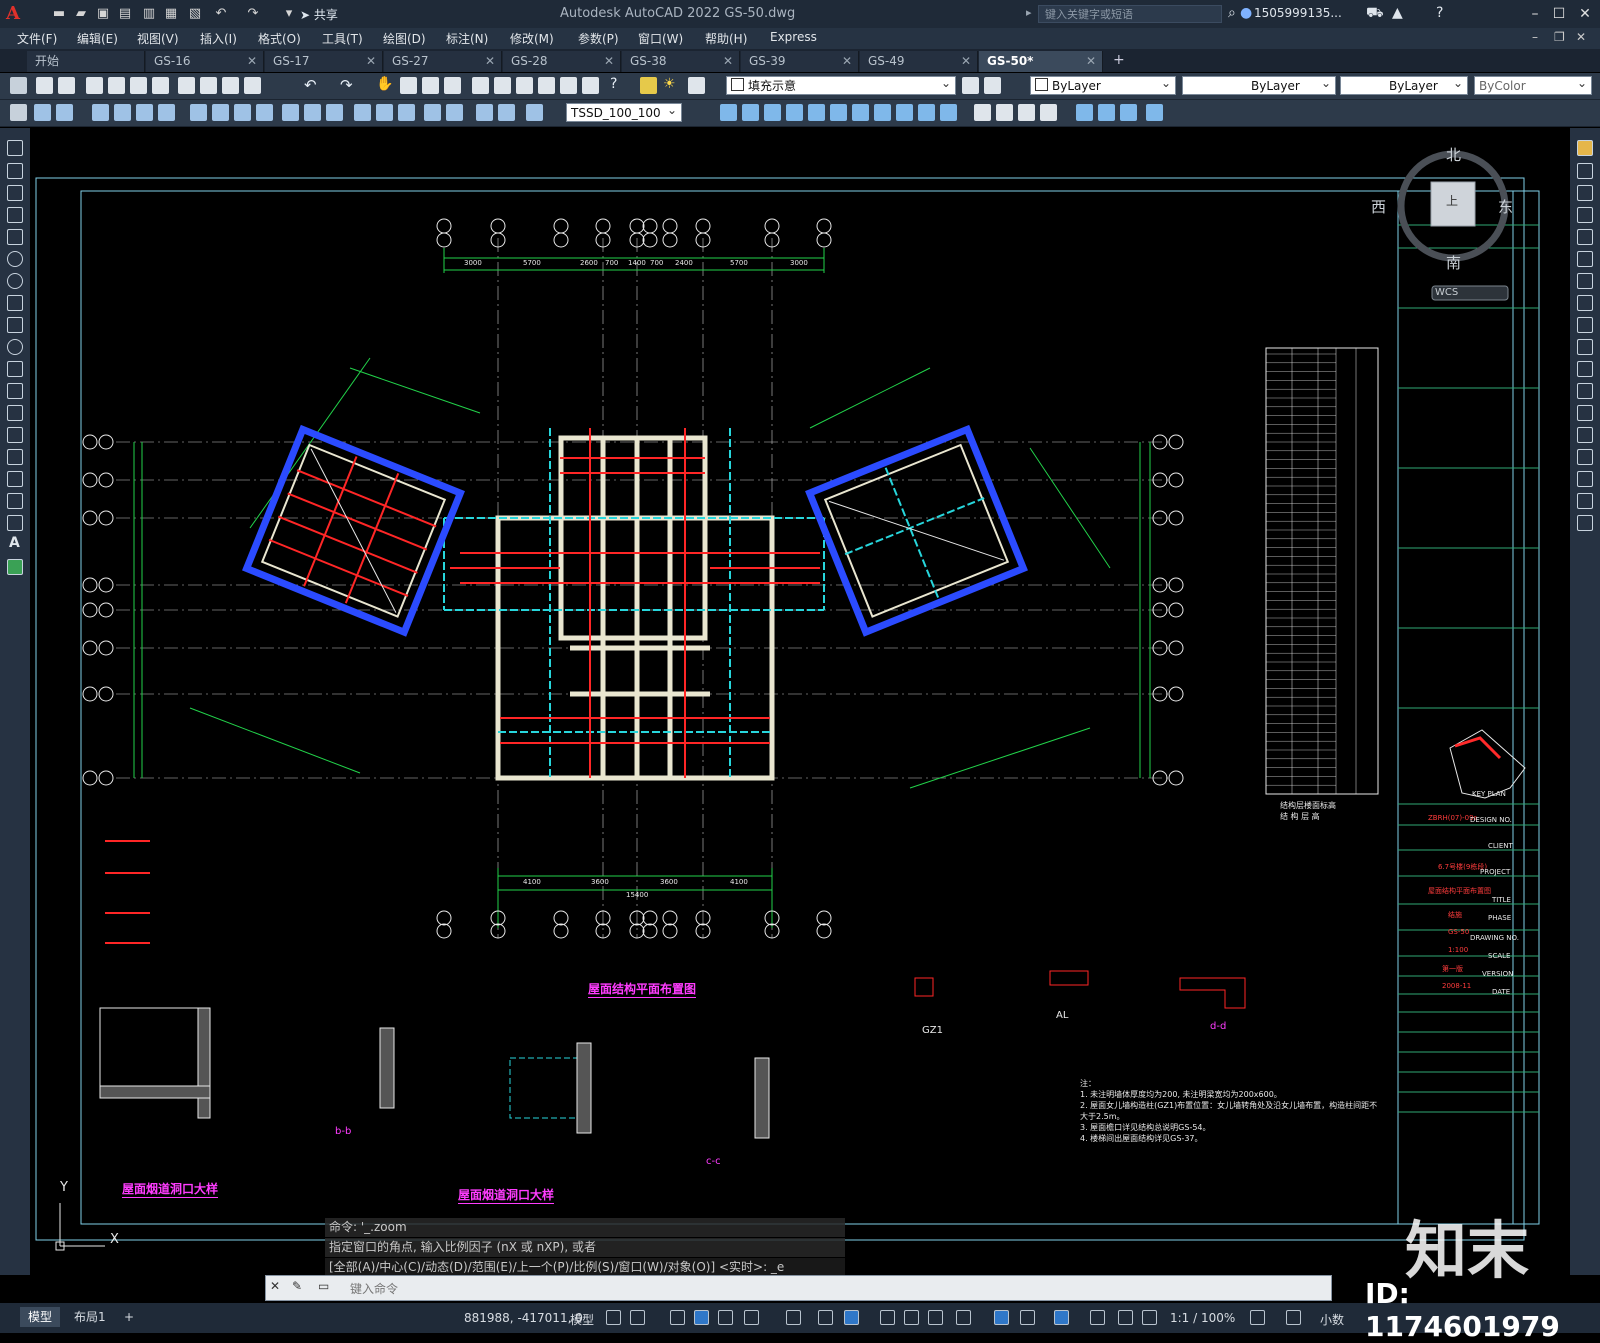 The height and width of the screenshot is (1343, 1600). What do you see at coordinates (1585, 413) in the screenshot?
I see `break-icon` at bounding box center [1585, 413].